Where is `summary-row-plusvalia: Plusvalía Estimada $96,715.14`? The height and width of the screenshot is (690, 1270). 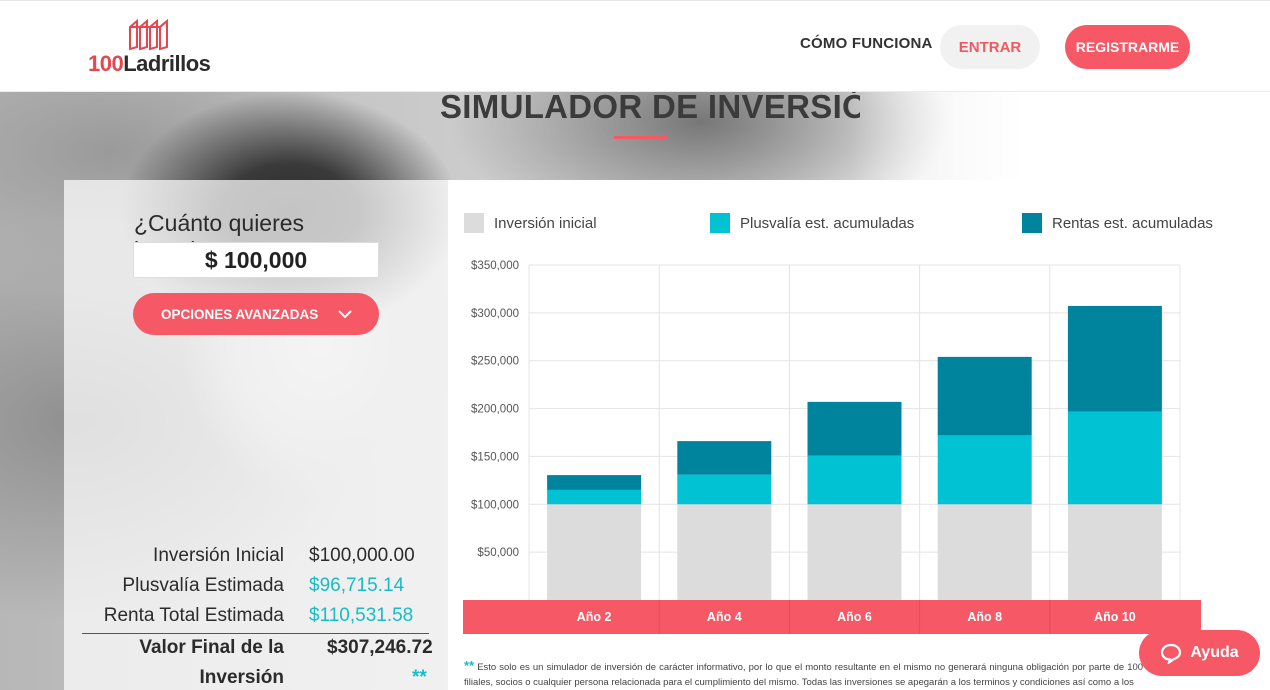 summary-row-plusvalia: Plusvalía Estimada $96,715.14 is located at coordinates (256, 590).